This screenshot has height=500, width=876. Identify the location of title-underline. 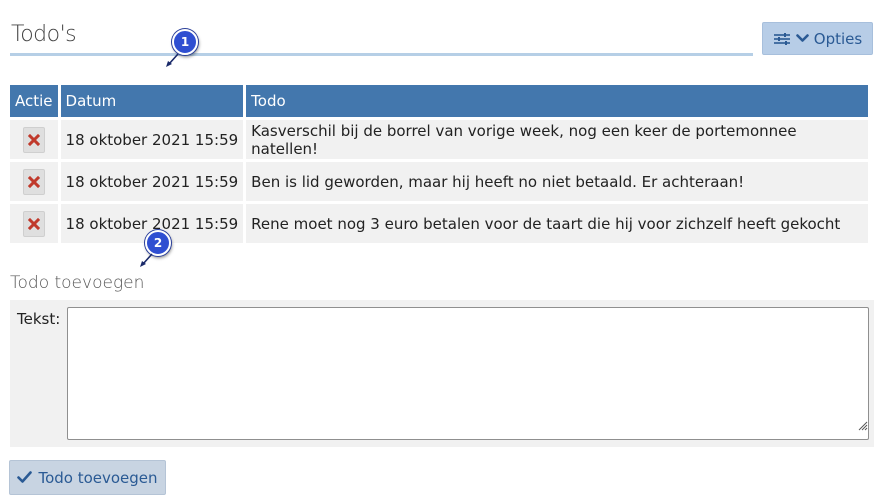
(381, 54).